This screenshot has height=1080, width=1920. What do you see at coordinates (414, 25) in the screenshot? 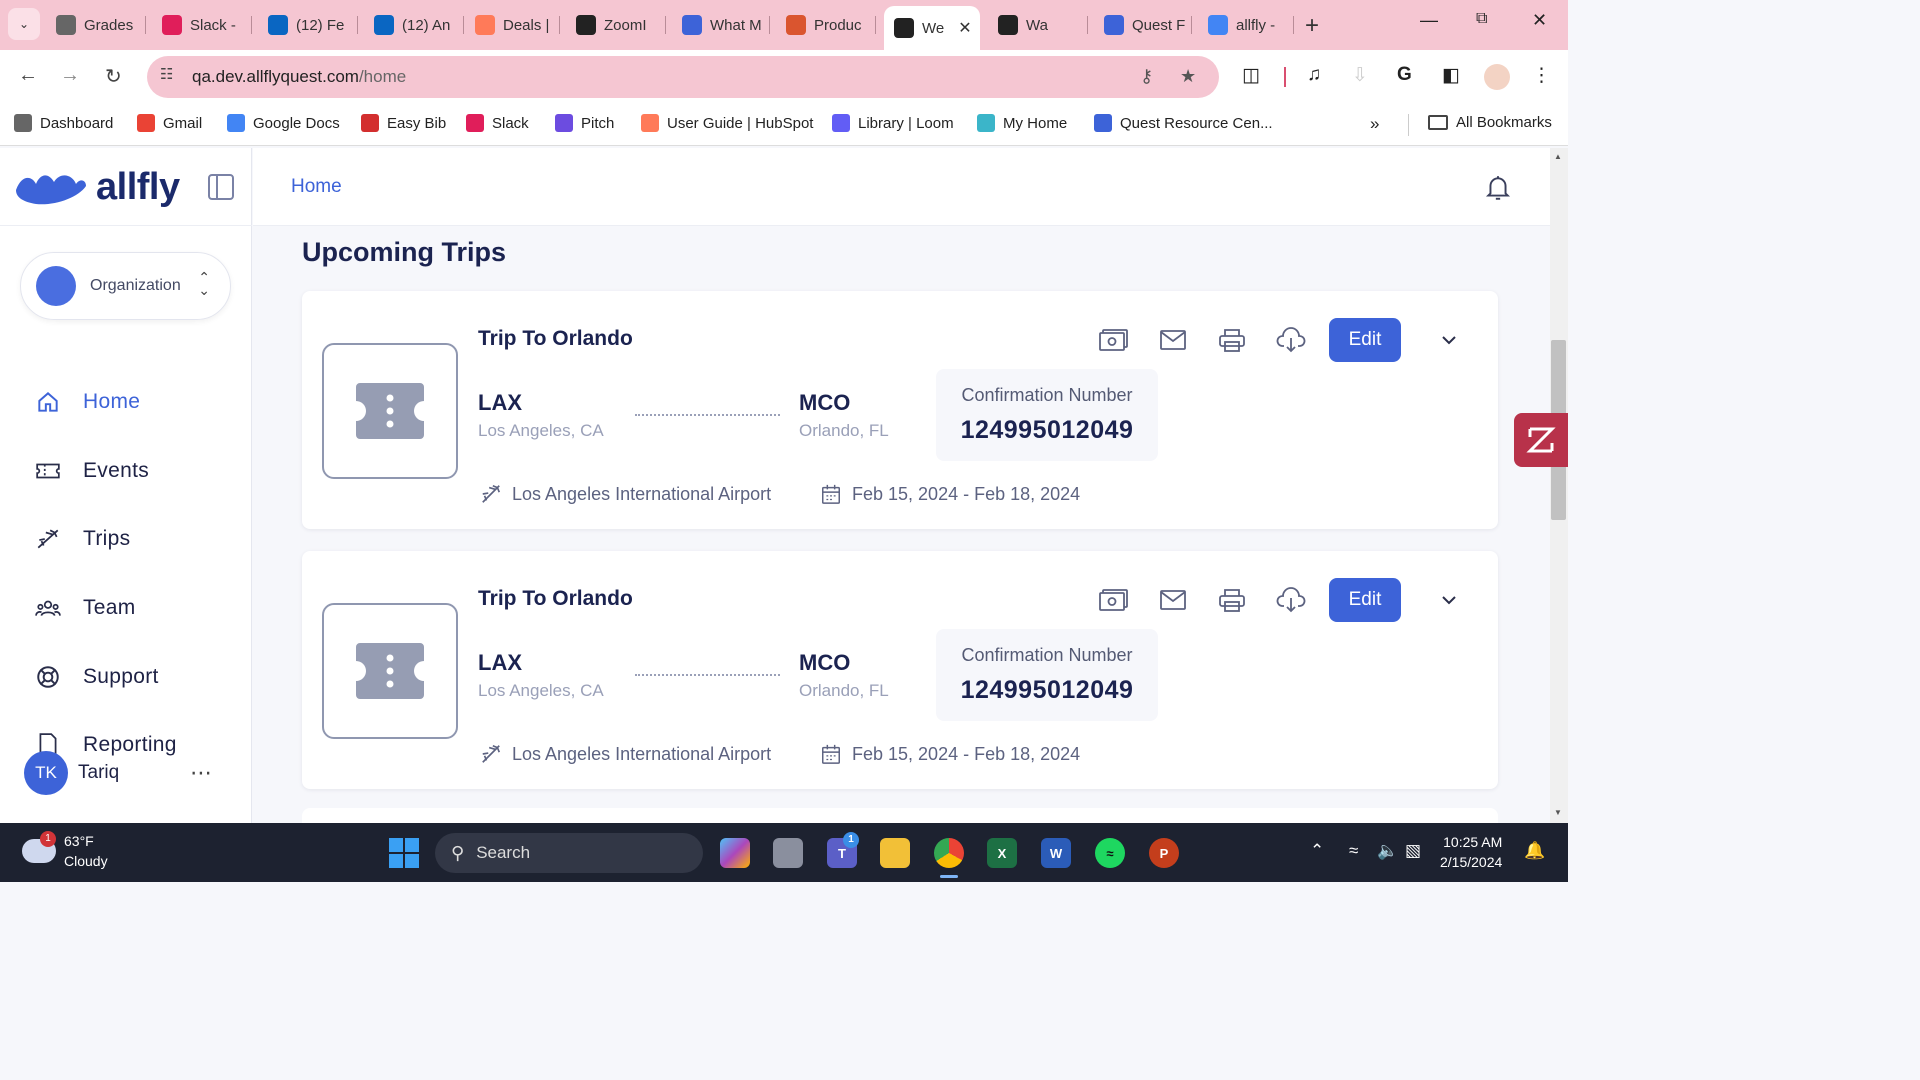
I see `browser-tab: (12) An` at bounding box center [414, 25].